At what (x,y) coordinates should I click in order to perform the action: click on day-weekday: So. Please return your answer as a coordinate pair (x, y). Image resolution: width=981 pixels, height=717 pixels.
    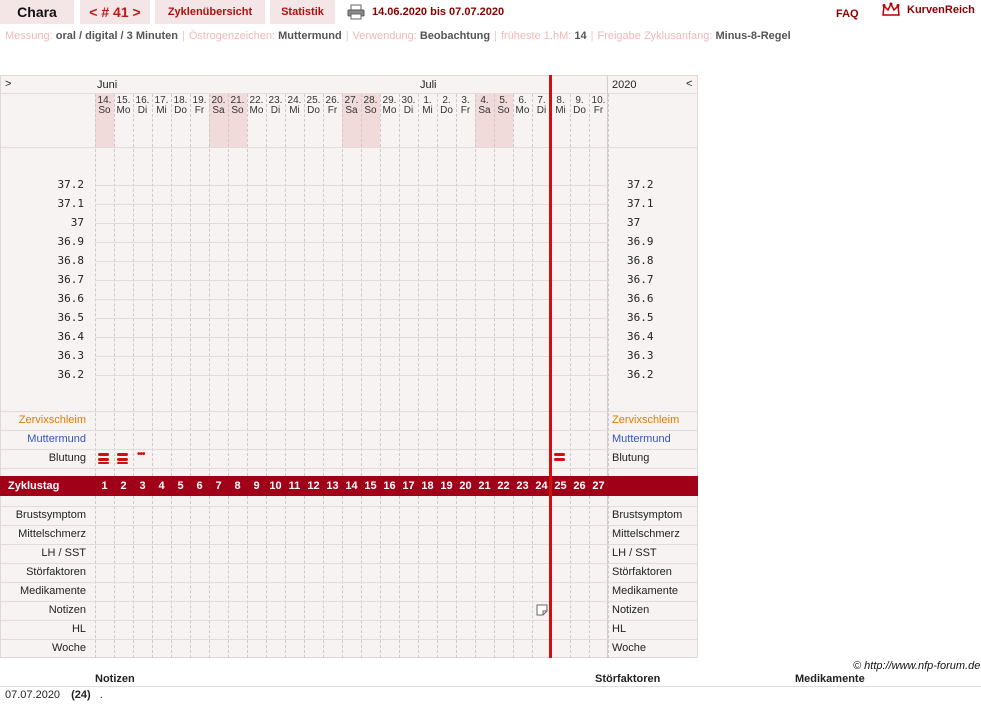
    Looking at the image, I should click on (237, 110).